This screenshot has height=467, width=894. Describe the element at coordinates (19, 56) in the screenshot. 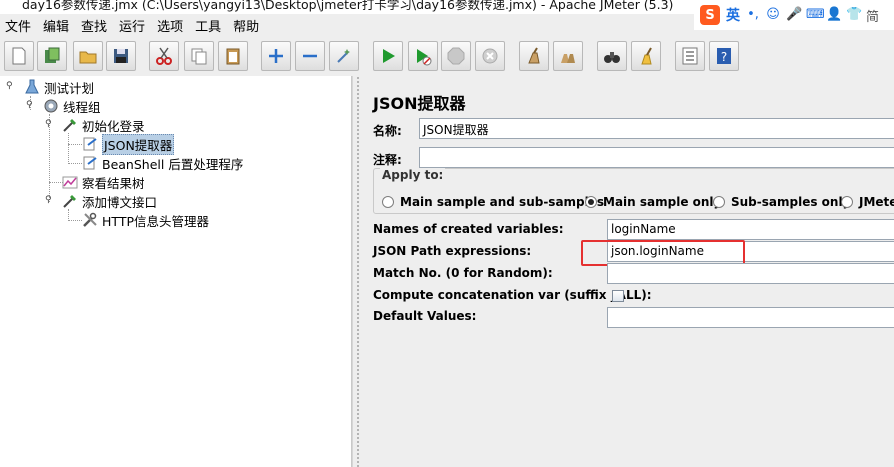

I see `new-button` at that location.